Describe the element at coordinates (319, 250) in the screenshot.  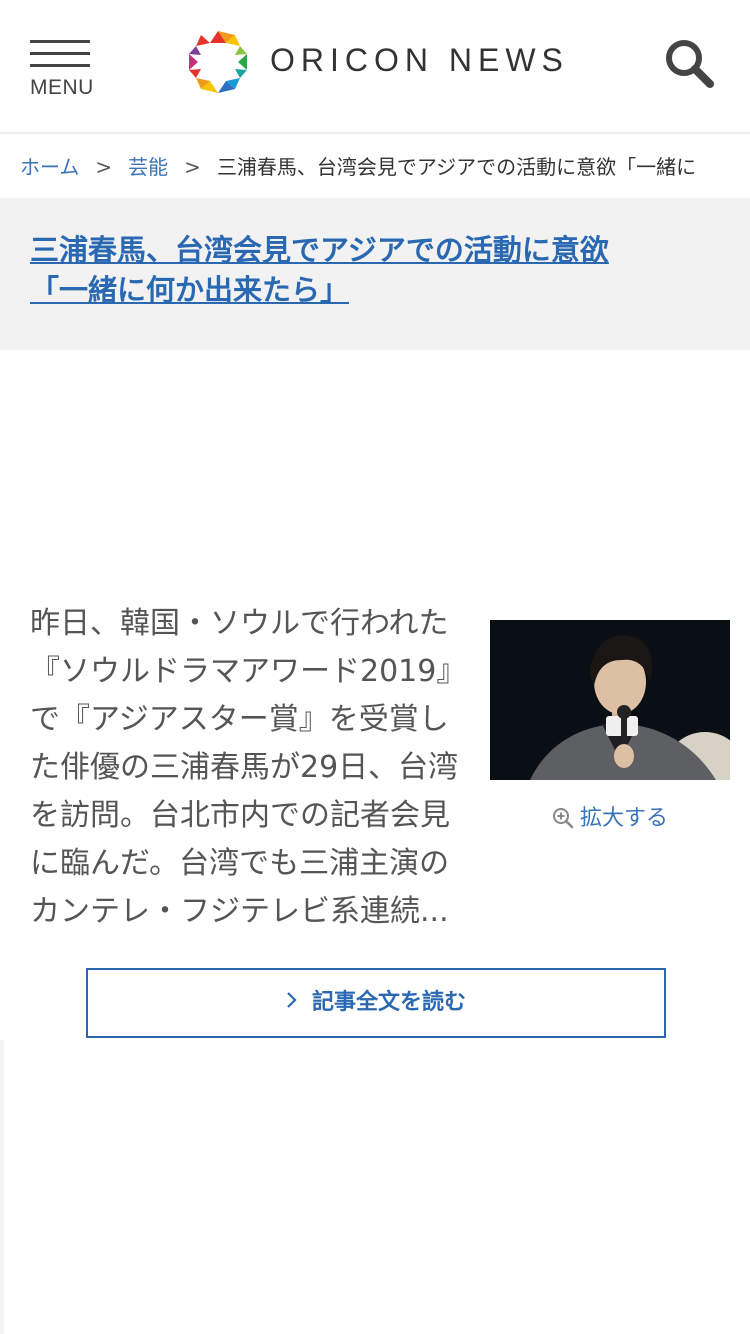
I see `article-title-line1: 三浦春馬、台湾会見でアジアでの活動に意欲` at that location.